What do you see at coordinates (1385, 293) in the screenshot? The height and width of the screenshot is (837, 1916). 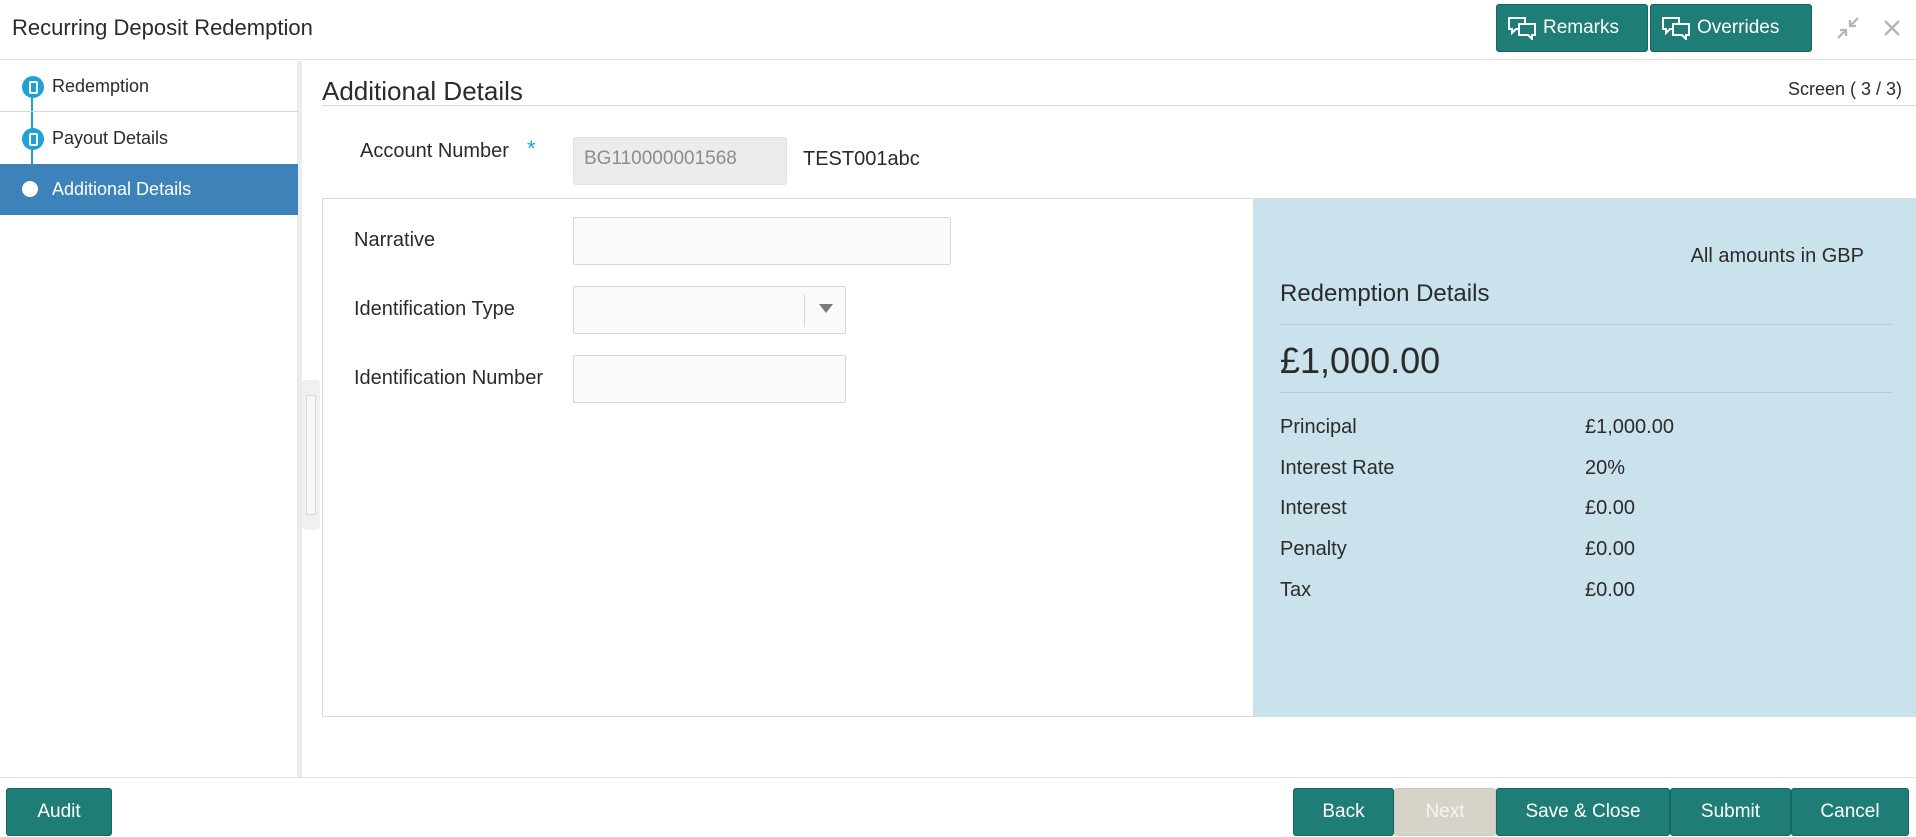 I see `summary-title: Redemption Details` at bounding box center [1385, 293].